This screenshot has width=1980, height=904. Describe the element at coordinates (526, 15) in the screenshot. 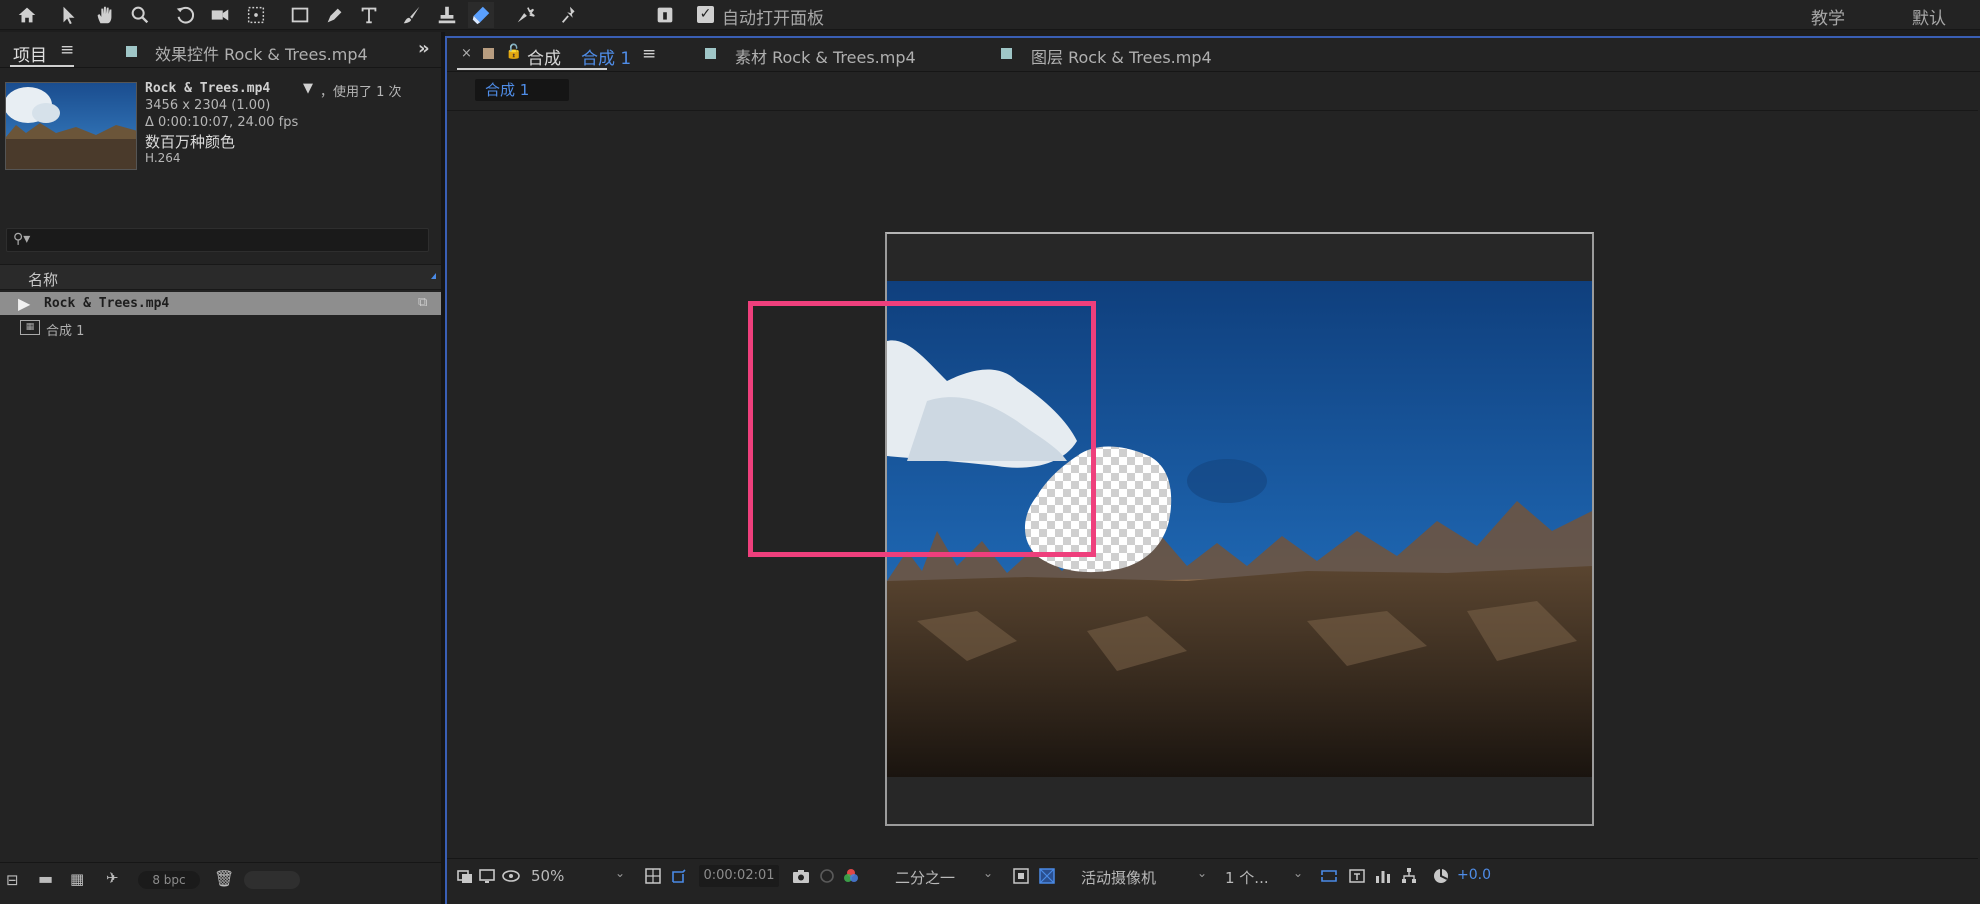

I see `roto-brush-tool-icon` at that location.